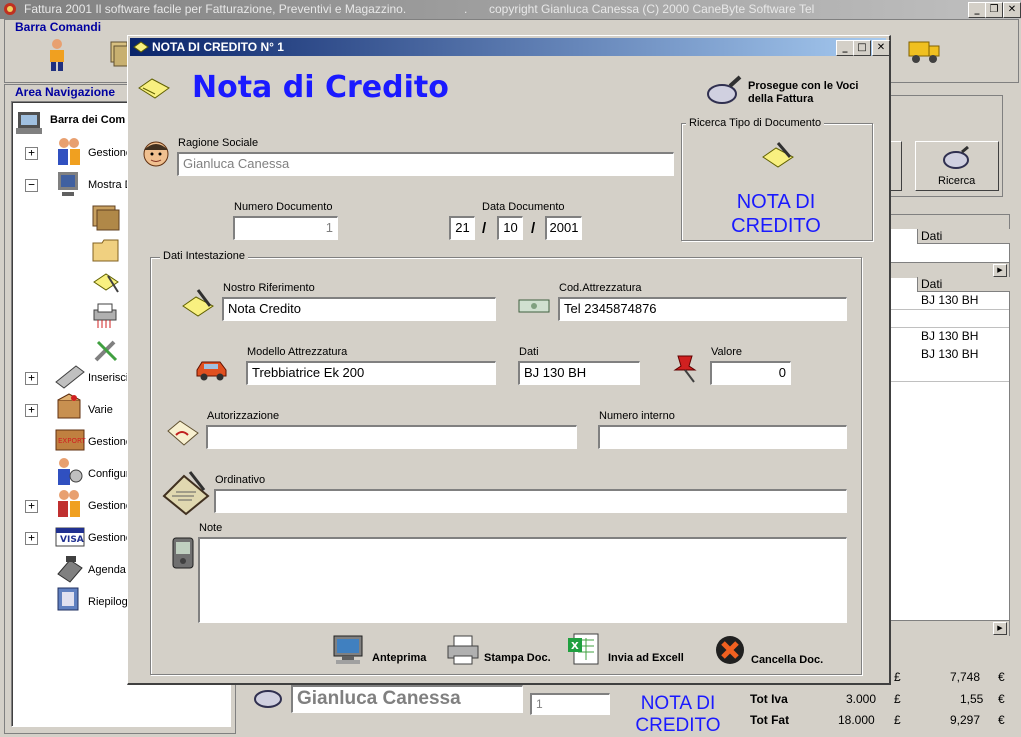  Describe the element at coordinates (218, 47) in the screenshot. I see `dialog-title: NOTA DI CREDITO N° 1` at that location.